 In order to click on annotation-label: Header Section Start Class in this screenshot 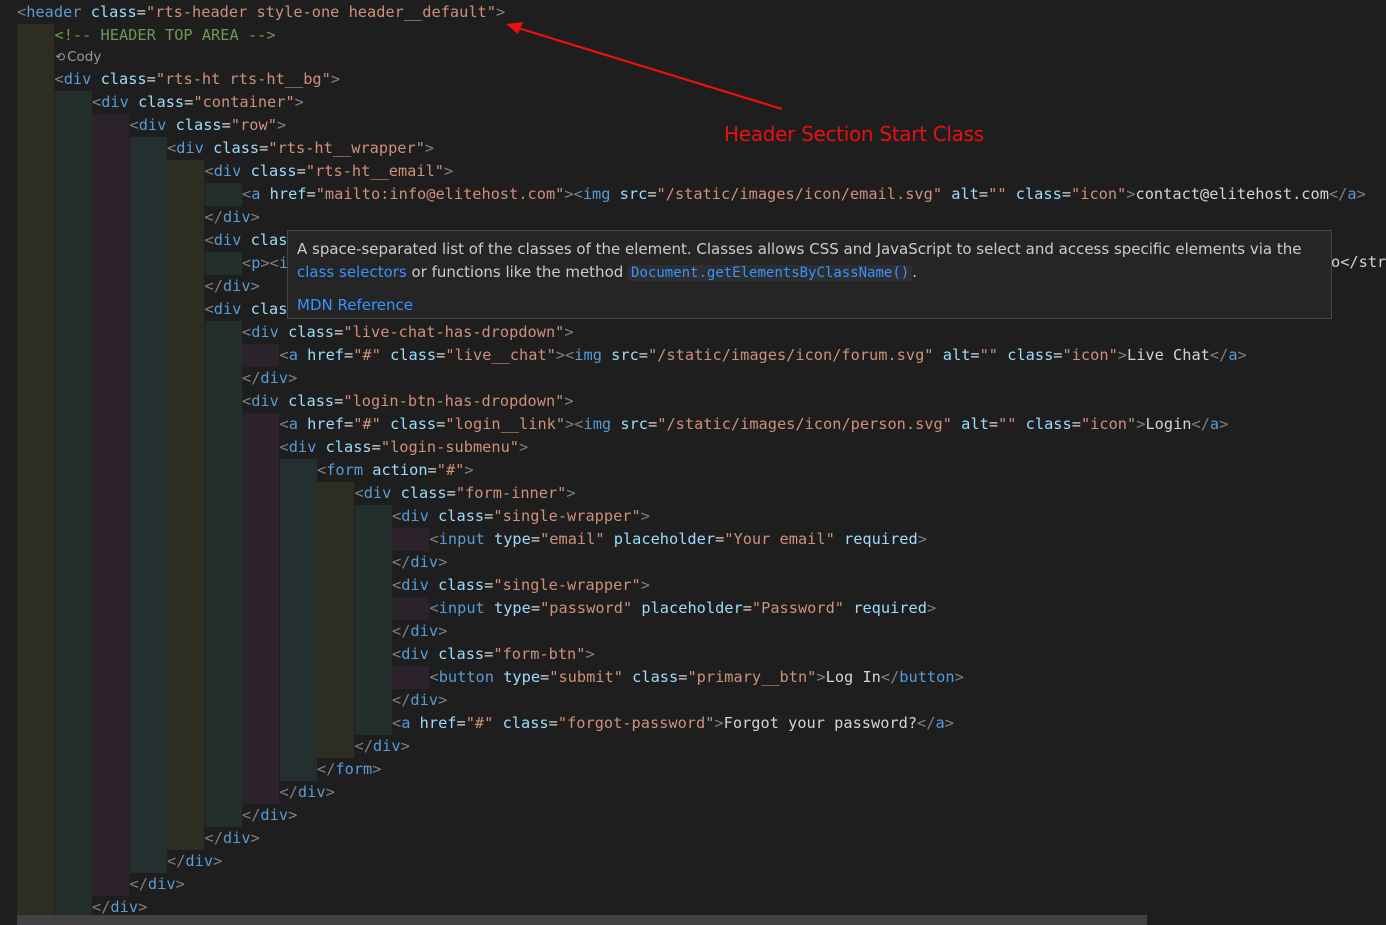, I will do `click(854, 134)`.